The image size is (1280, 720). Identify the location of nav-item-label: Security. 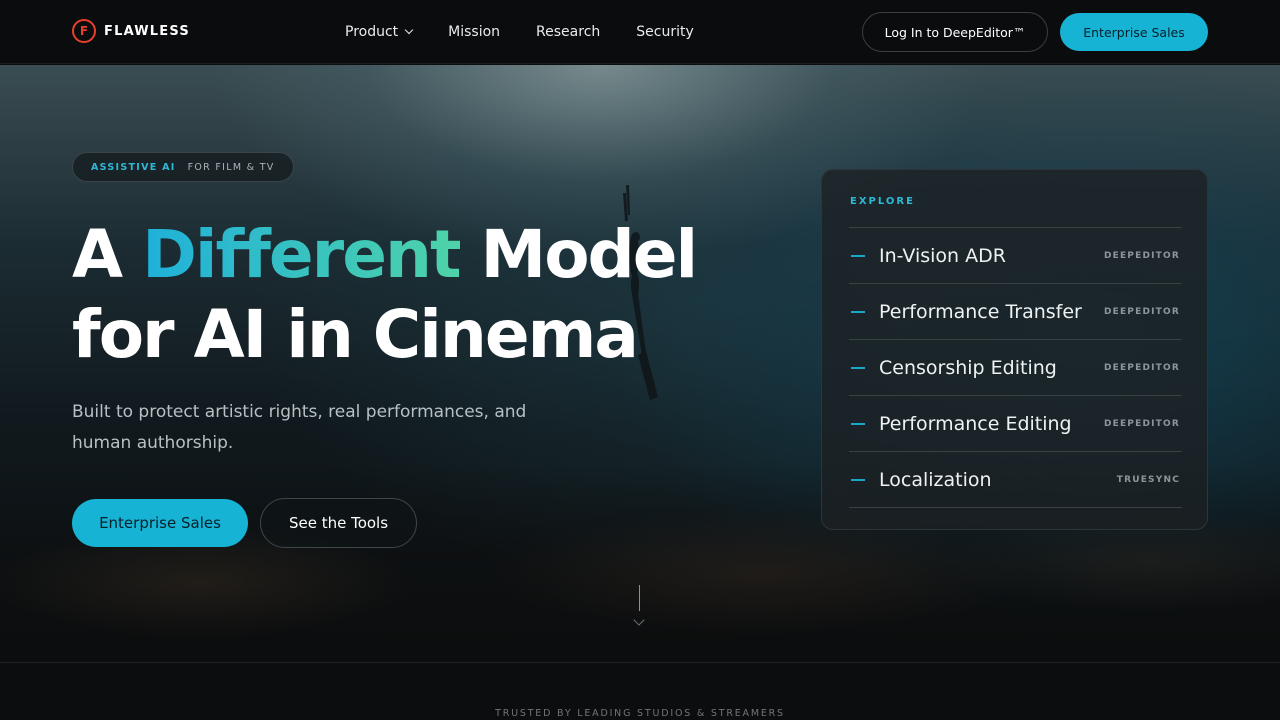
(665, 32).